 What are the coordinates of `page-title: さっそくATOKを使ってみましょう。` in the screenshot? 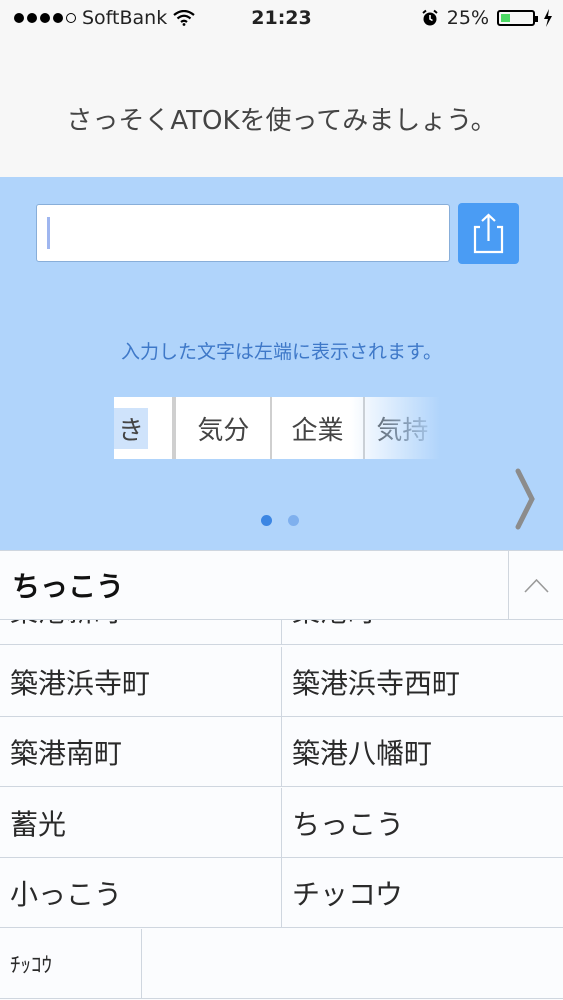 It's located at (281, 121).